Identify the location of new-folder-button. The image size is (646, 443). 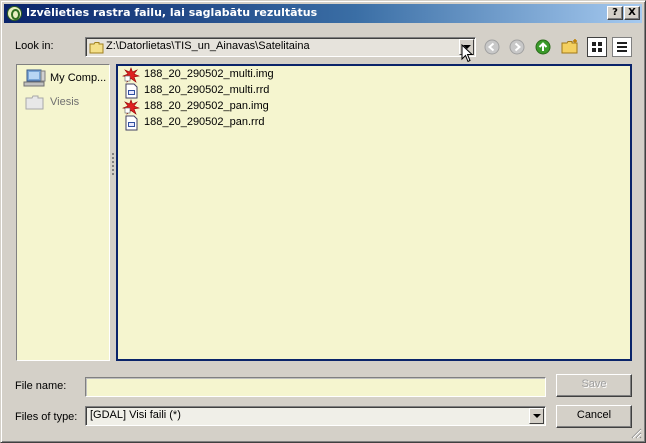
(570, 48).